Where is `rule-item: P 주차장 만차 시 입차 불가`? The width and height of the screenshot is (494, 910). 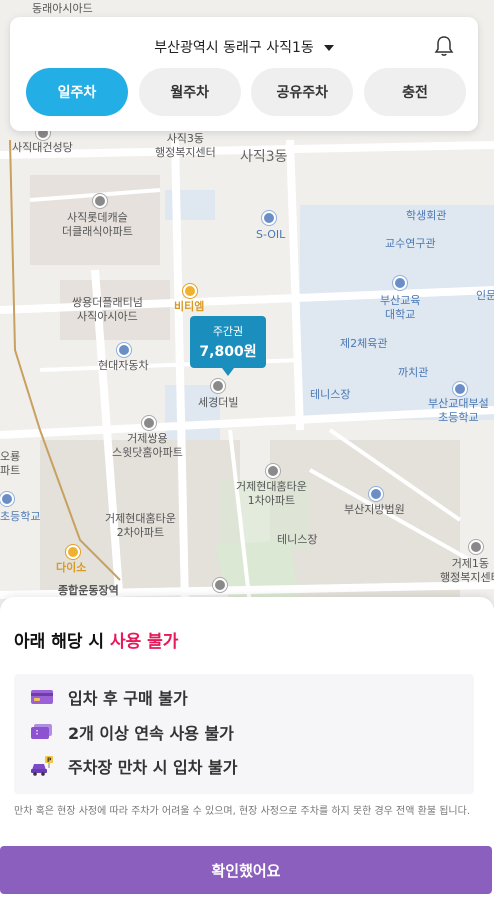
rule-item: P 주차장 만차 시 입차 불가 is located at coordinates (133, 766).